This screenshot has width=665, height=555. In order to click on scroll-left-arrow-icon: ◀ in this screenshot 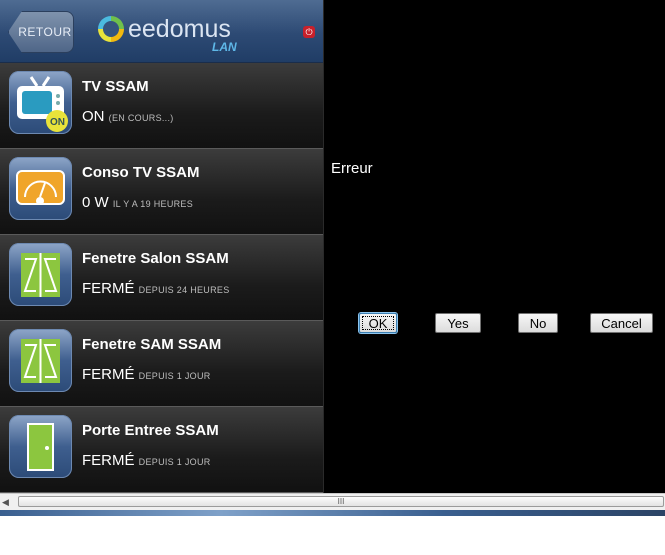, I will do `click(7, 502)`.